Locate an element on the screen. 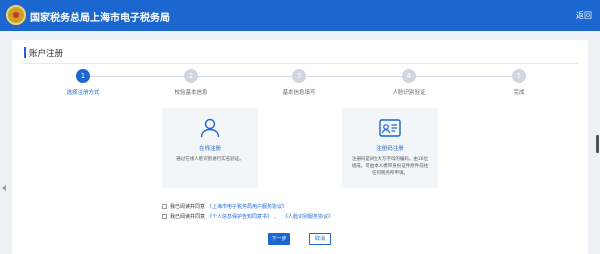 The width and height of the screenshot is (600, 254). code-register-label: 注册码注册 is located at coordinates (390, 149).